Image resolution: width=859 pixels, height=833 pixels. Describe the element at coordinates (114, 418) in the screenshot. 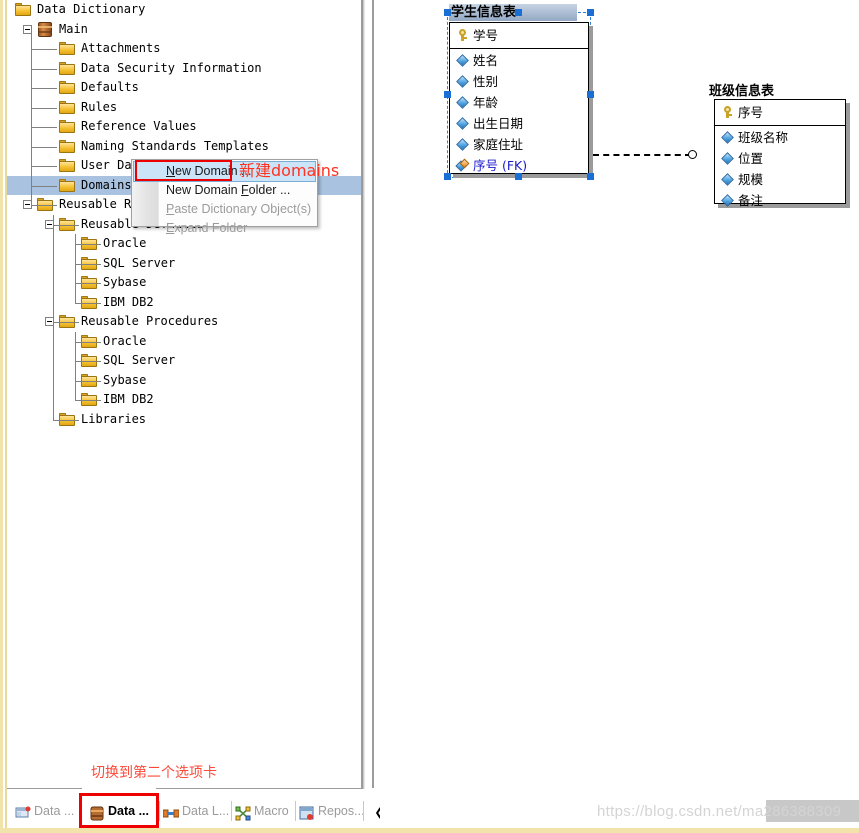

I see `tree-item-label: Libraries` at that location.